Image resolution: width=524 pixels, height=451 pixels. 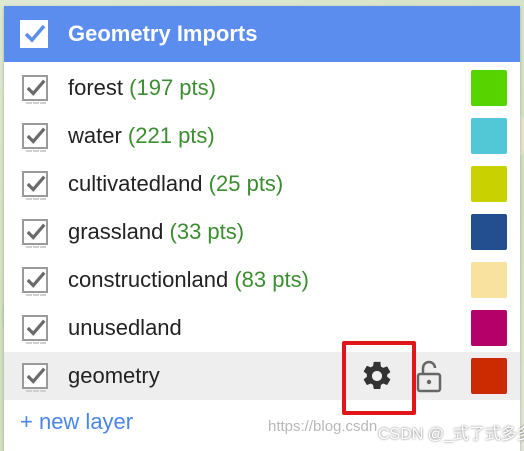 What do you see at coordinates (163, 33) in the screenshot?
I see `panel-title: Geometry Imports` at bounding box center [163, 33].